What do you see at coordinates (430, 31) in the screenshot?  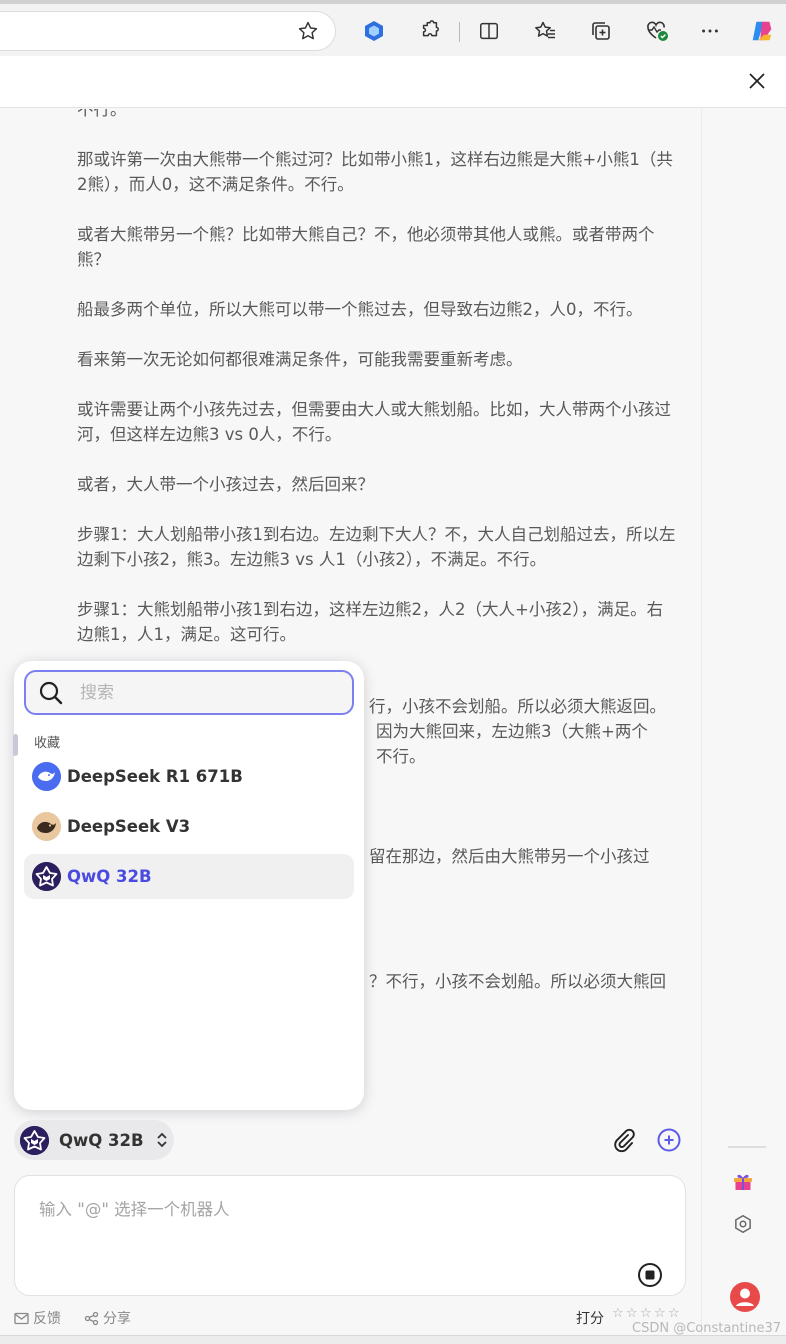 I see `puzzle-icon` at bounding box center [430, 31].